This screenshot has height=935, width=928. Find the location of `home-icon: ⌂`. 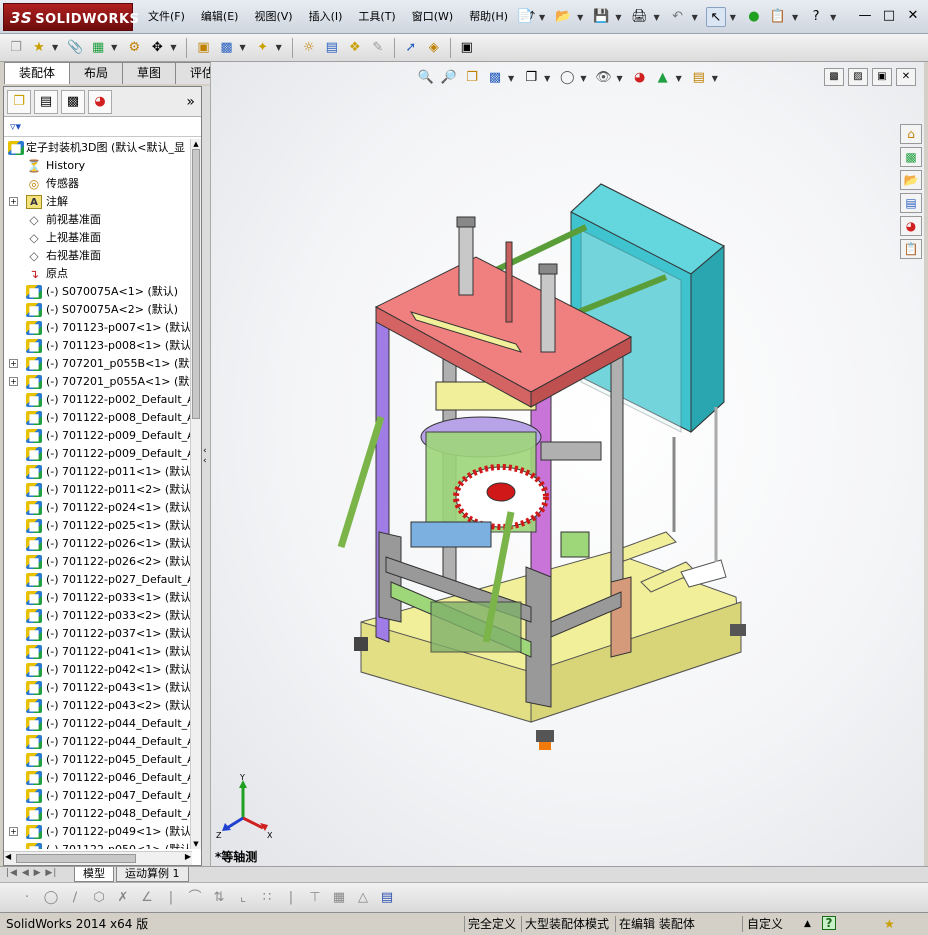

home-icon: ⌂ is located at coordinates (911, 134).